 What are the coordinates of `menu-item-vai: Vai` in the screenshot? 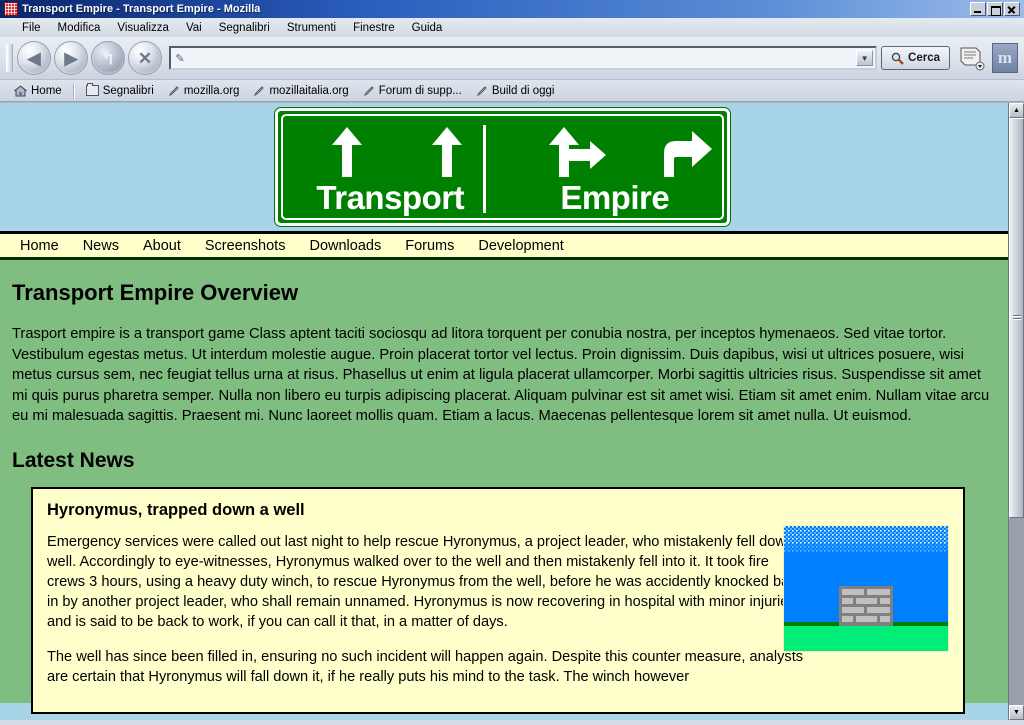 It's located at (194, 28).